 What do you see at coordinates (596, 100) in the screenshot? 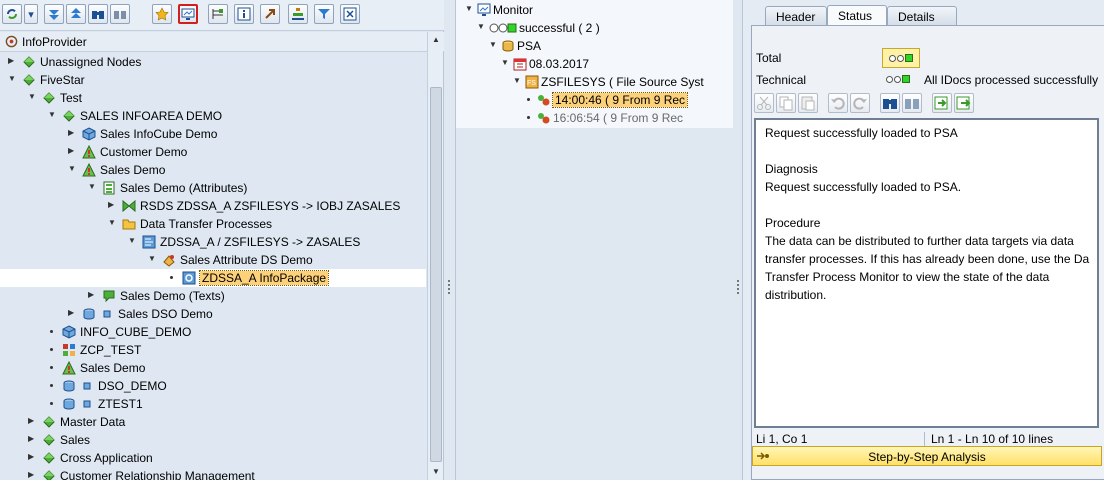
I see `monitor-tree-node: 14:00:46 ( 9 From 9 Rec` at bounding box center [596, 100].